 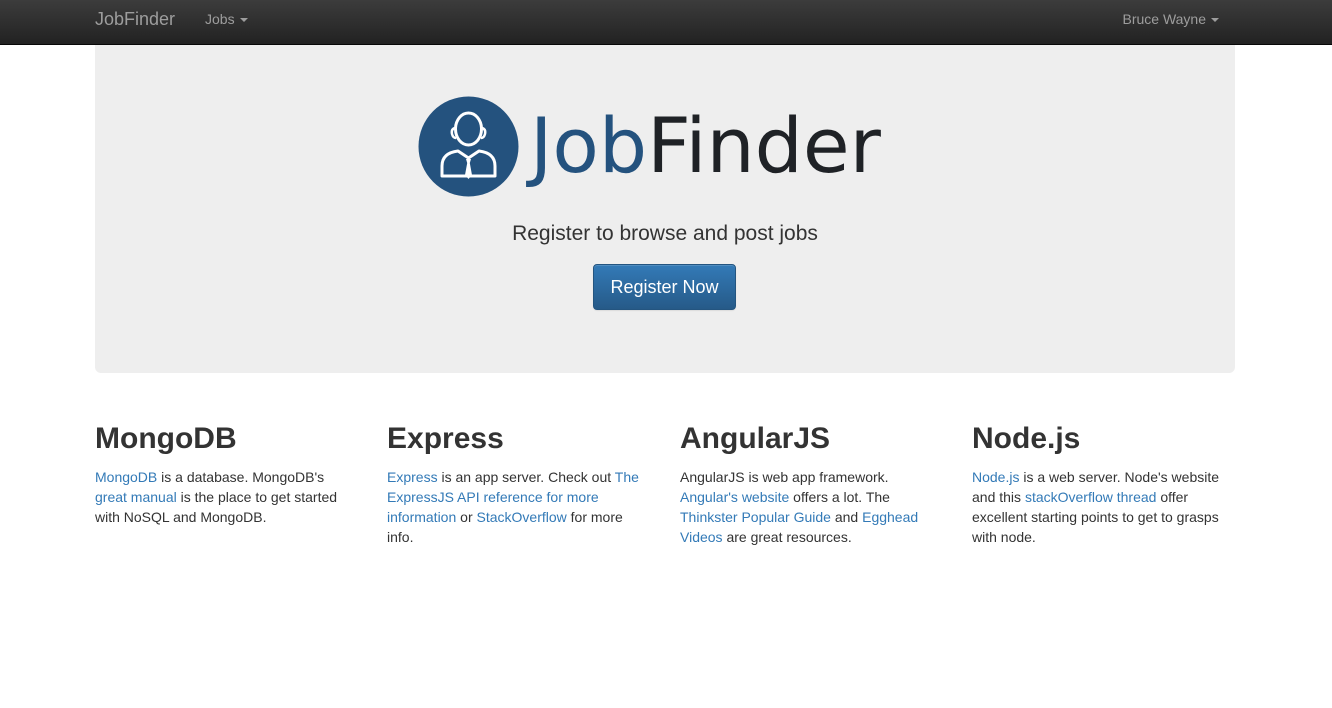 I want to click on stackoverflow-link: StackOverflow, so click(x=522, y=517).